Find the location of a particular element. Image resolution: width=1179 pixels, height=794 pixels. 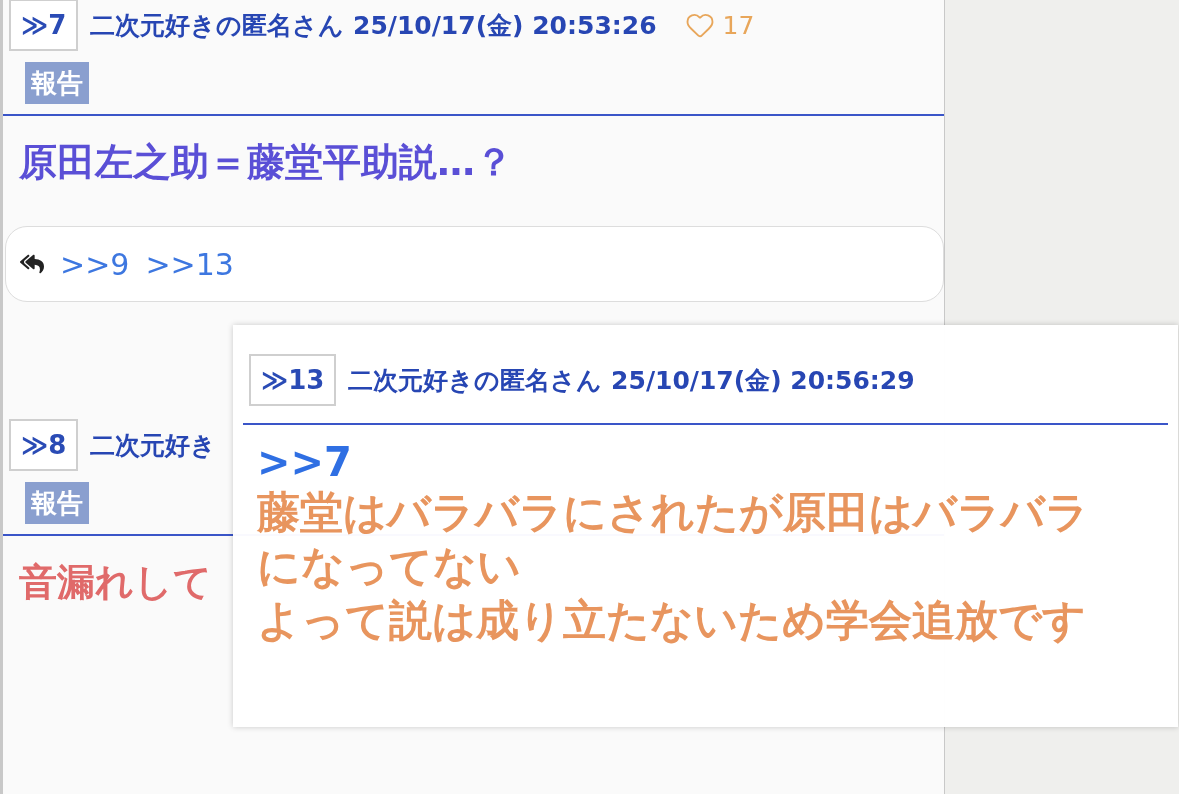

reply-link: >>9 is located at coordinates (95, 264).